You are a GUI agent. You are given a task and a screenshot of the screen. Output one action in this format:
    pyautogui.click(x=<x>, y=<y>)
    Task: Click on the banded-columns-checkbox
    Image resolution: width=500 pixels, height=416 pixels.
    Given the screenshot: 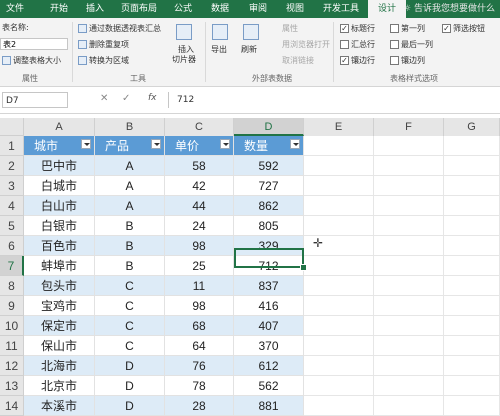 What is the action you would take?
    pyautogui.click(x=394, y=60)
    